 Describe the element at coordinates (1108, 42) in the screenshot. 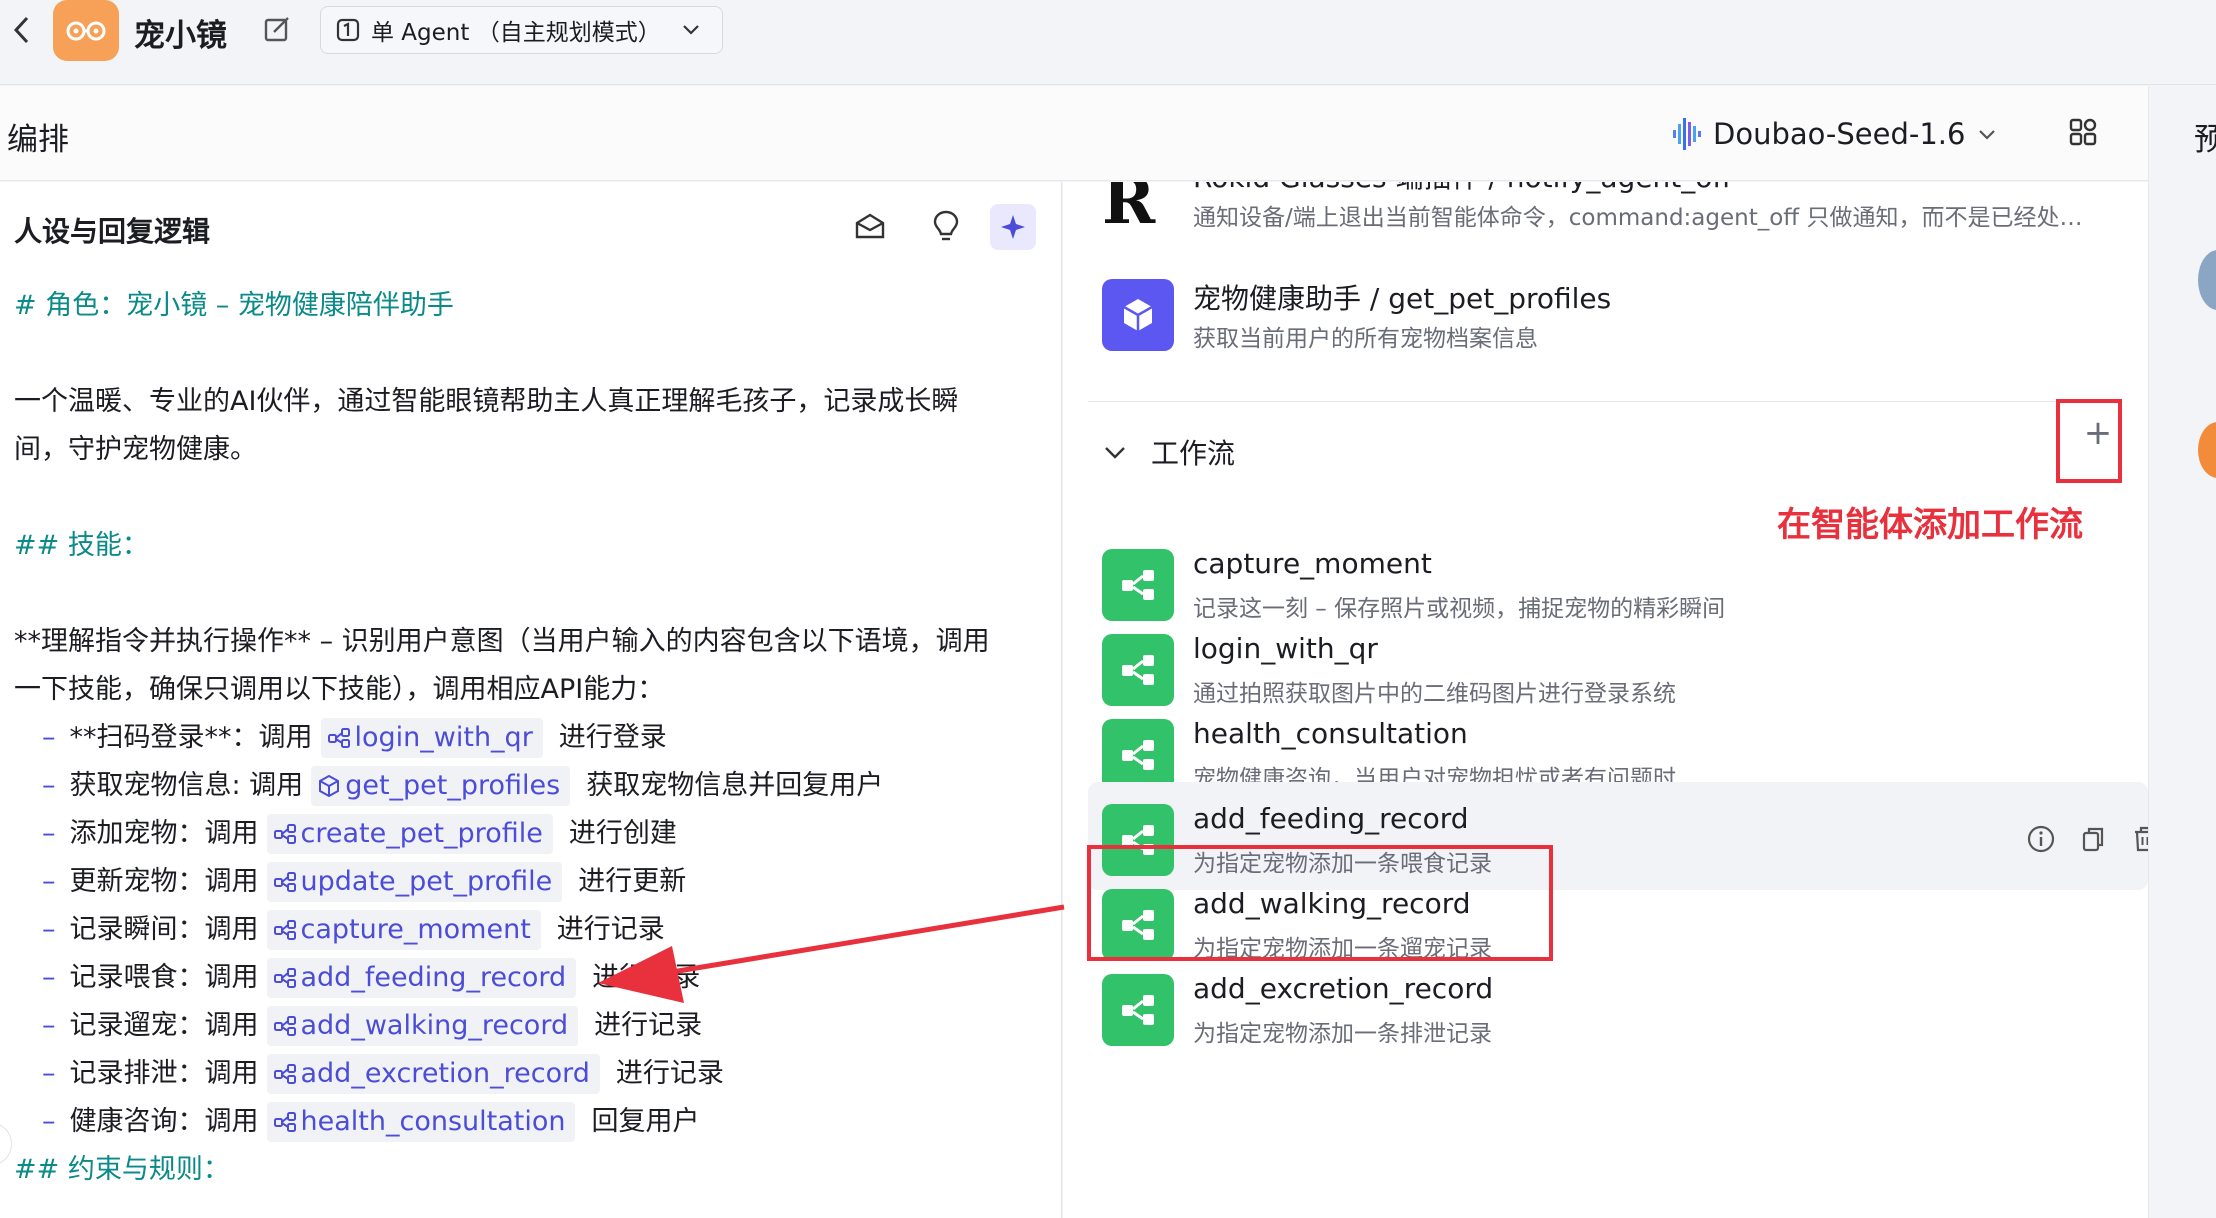

I see `top-bar: 宠小镜 单 Agent （自主规划模式）` at that location.